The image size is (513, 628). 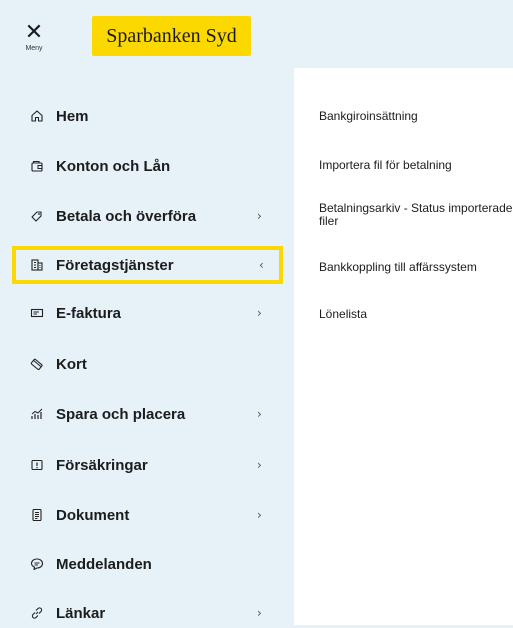 I want to click on sidebar-item-label: Länkar, so click(x=81, y=613).